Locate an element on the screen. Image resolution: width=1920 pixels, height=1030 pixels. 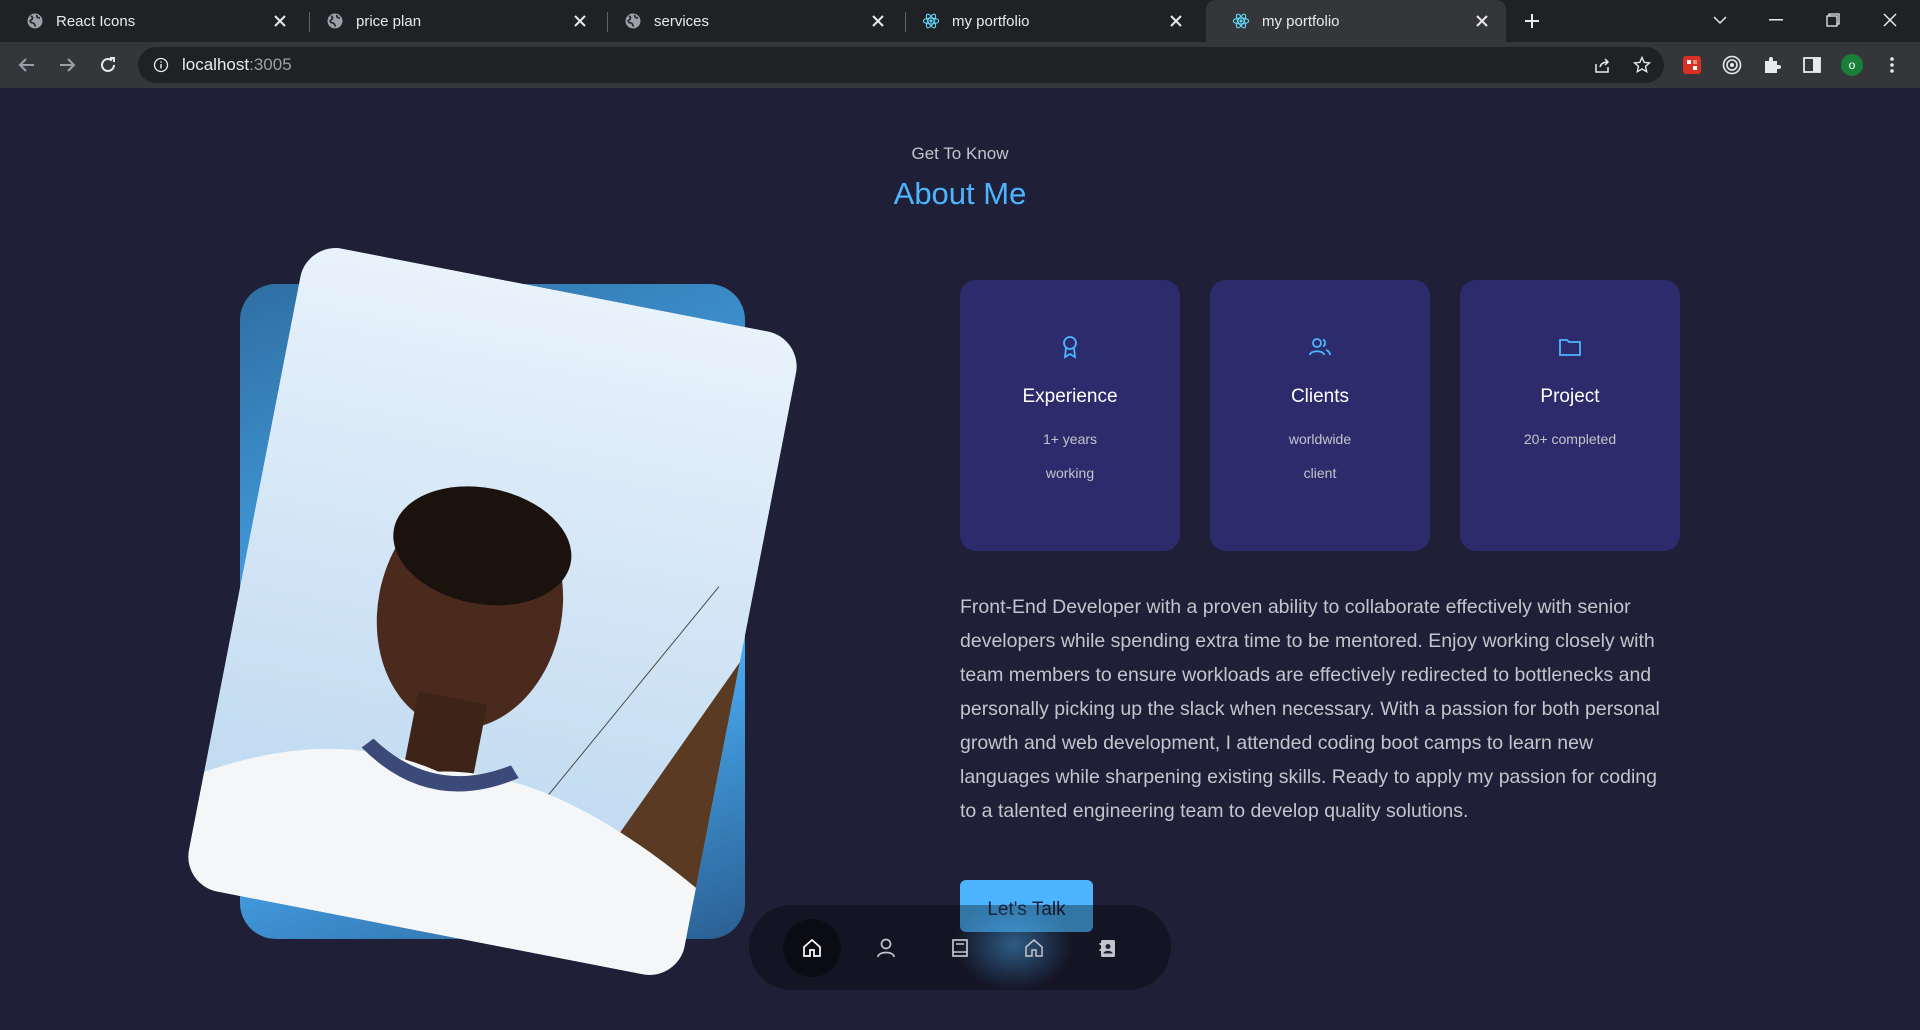
section-title: About Me is located at coordinates (960, 193).